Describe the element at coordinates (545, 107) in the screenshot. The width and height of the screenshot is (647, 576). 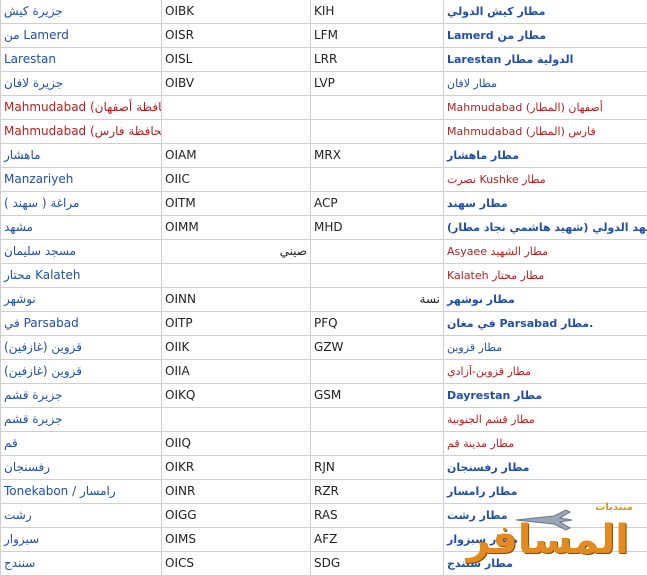
I see `airport-name-cell: Mahmudabad أصفهان (المطار)` at that location.